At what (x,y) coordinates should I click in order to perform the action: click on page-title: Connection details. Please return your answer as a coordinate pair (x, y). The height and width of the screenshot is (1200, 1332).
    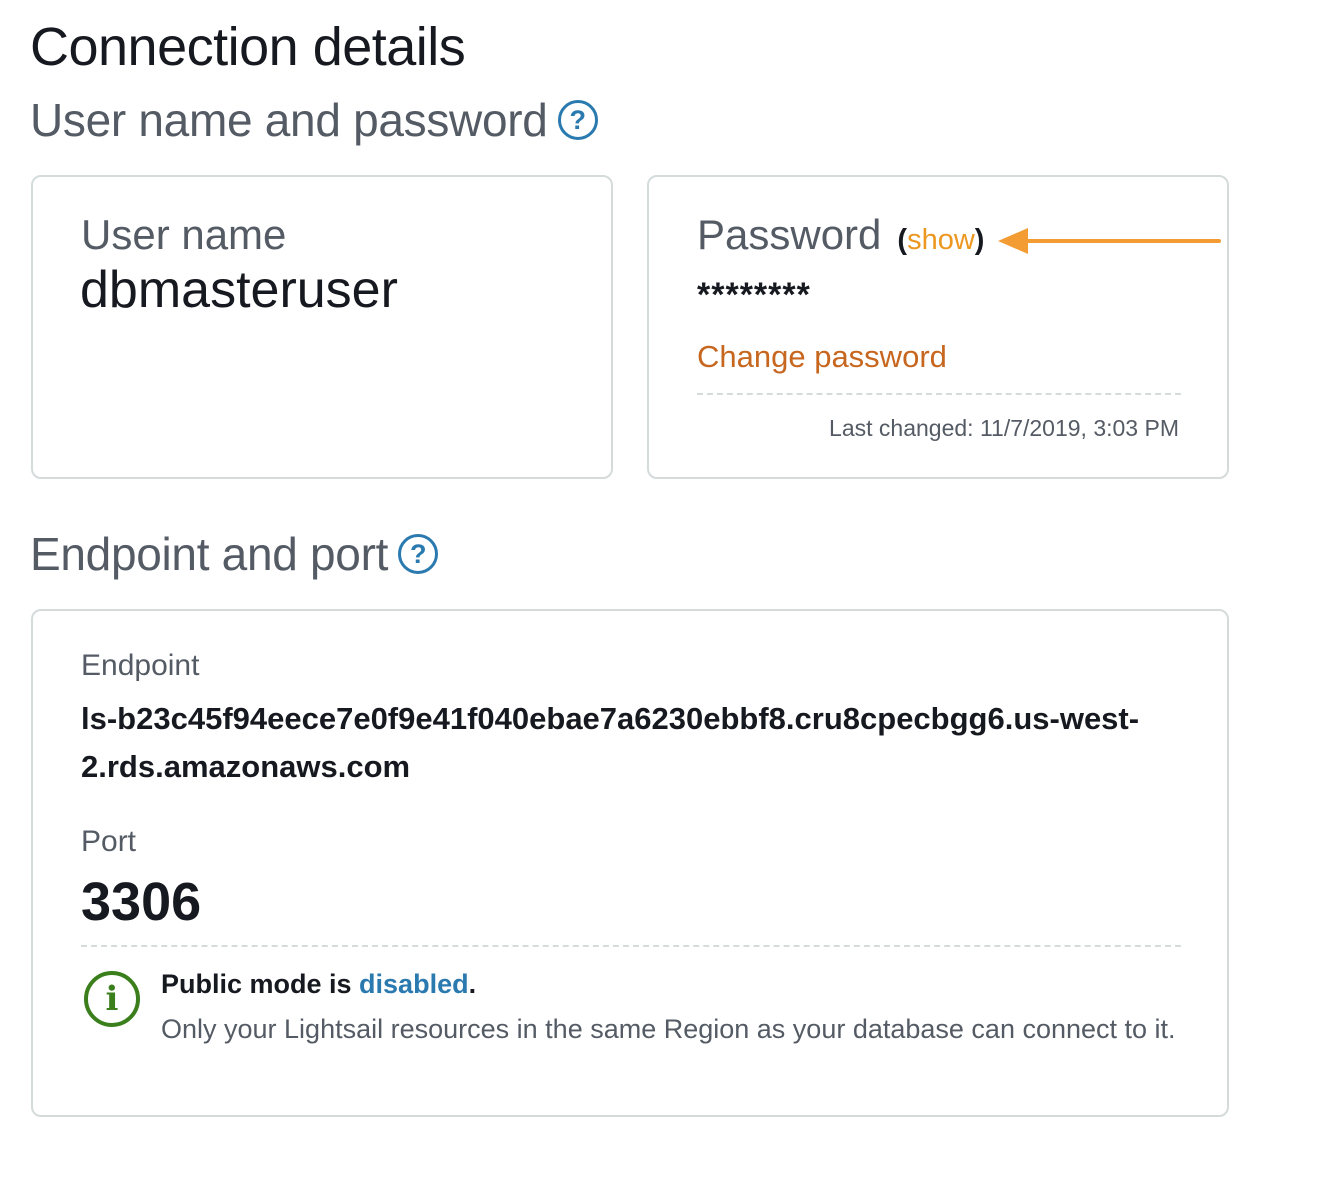
    Looking at the image, I should click on (248, 47).